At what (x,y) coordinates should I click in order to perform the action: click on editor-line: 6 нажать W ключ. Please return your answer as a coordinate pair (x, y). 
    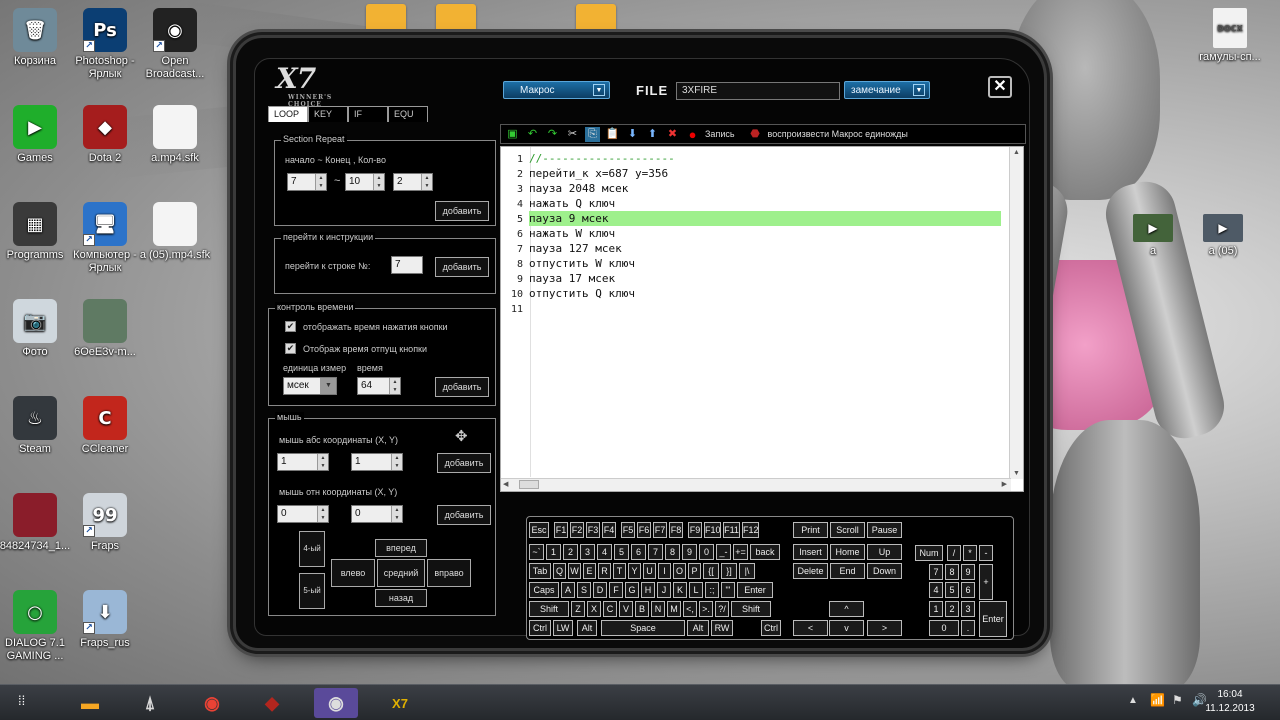
    Looking at the image, I should click on (754, 233).